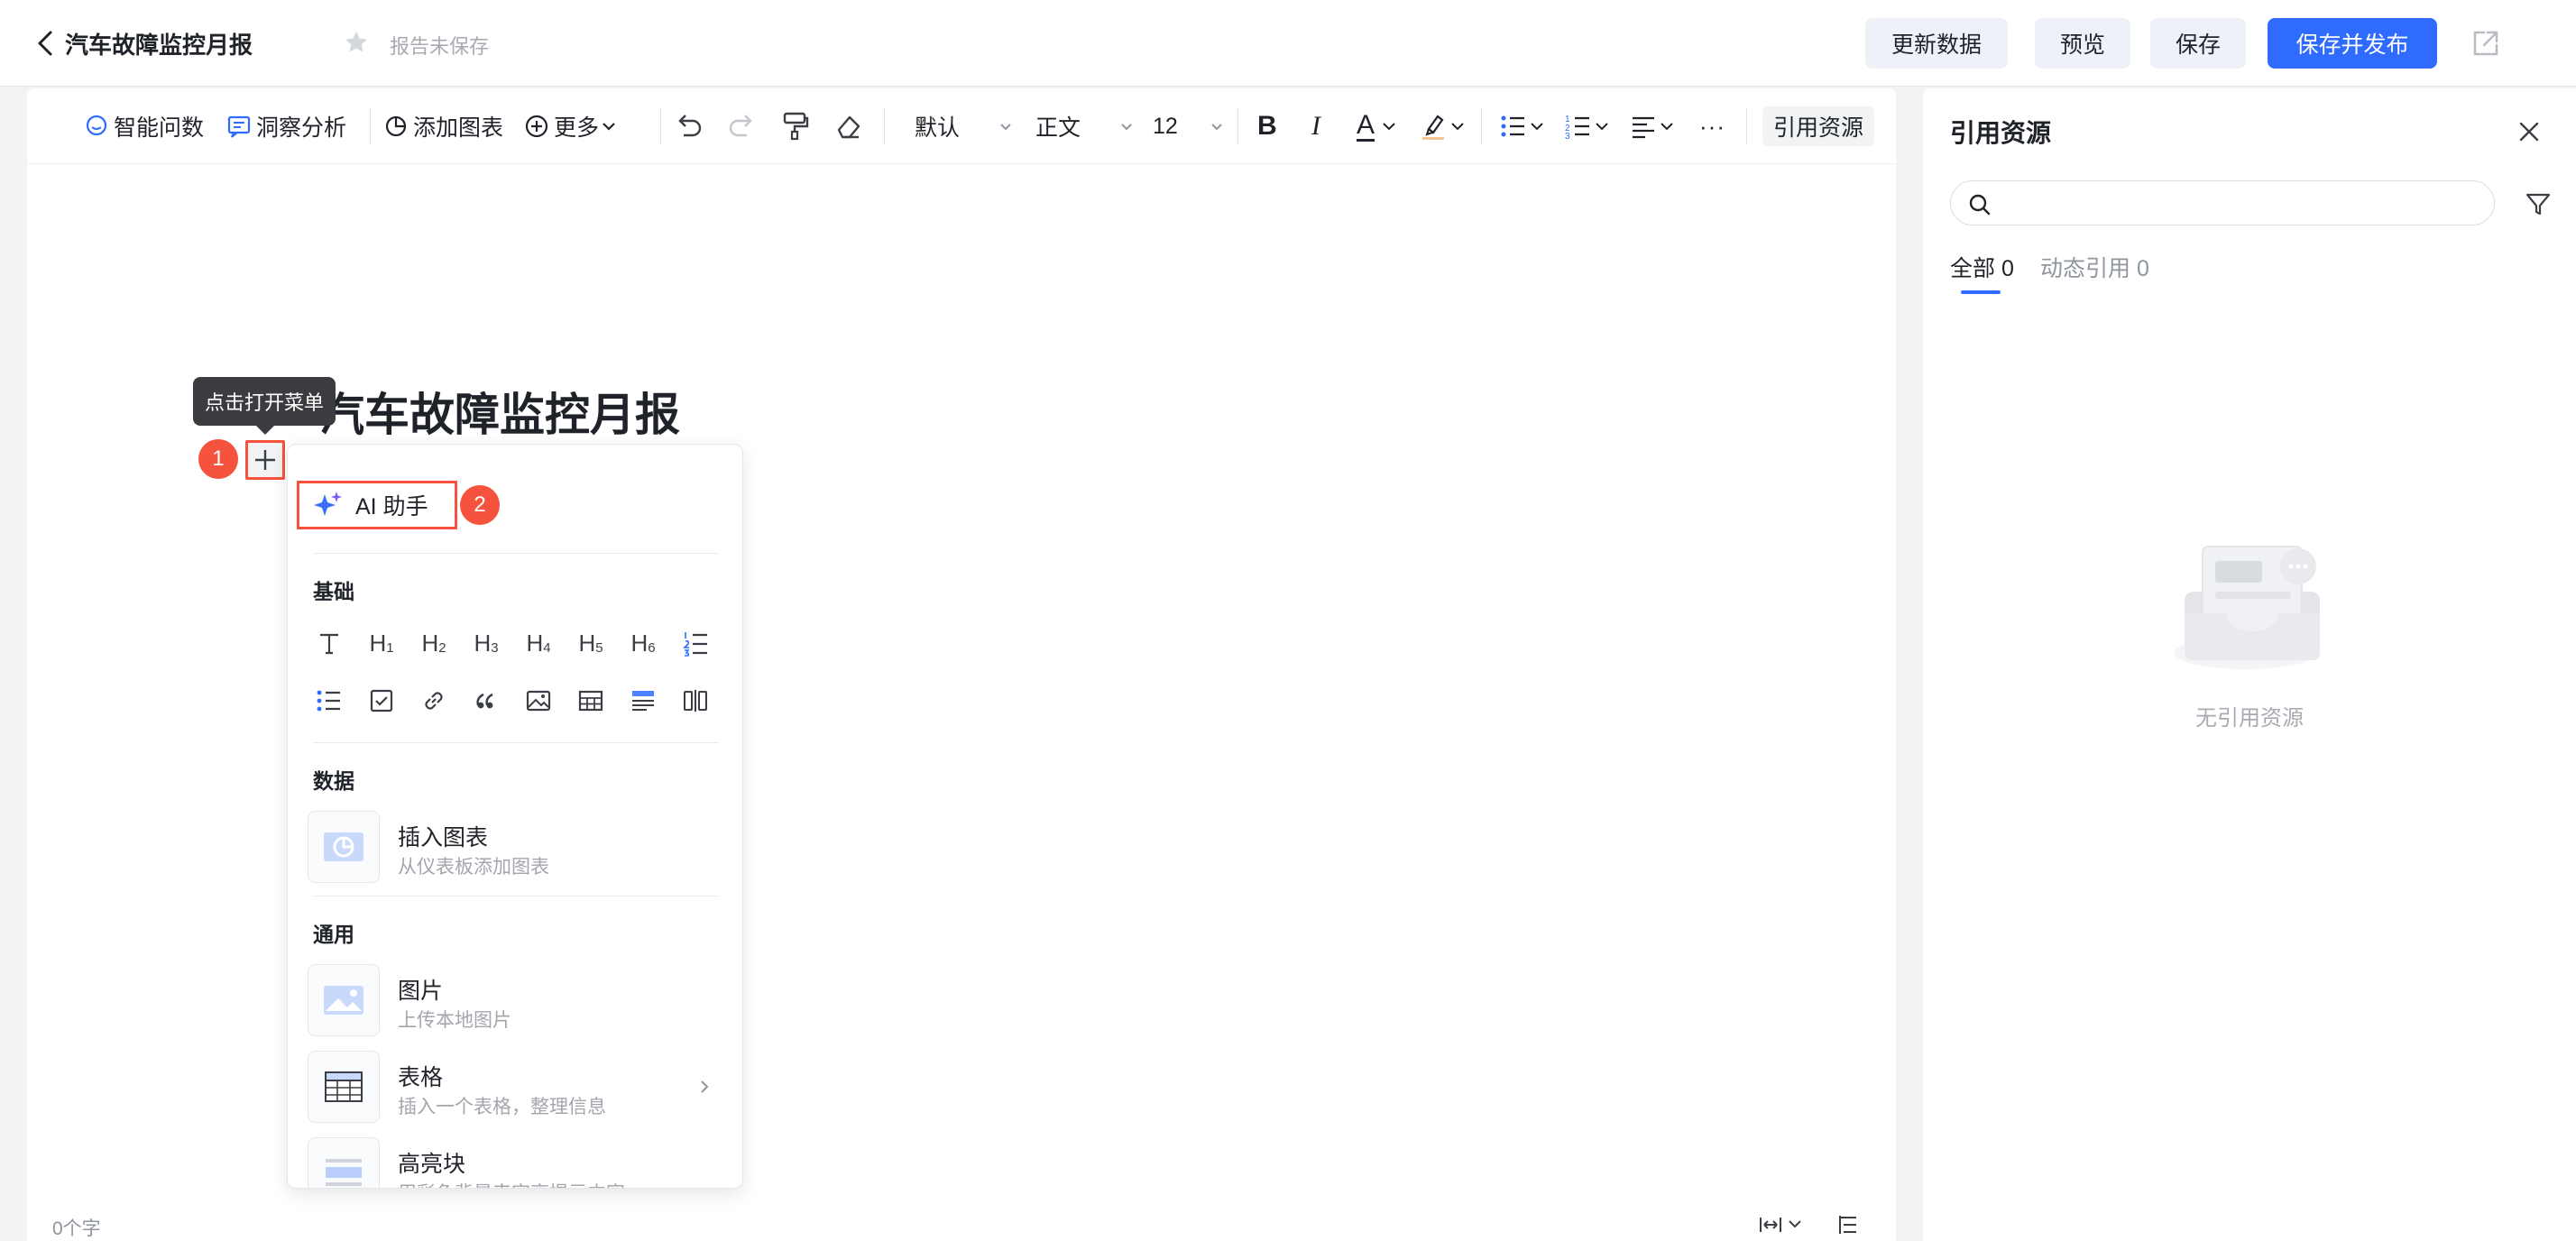  What do you see at coordinates (1267, 126) in the screenshot?
I see `bold-button: B` at bounding box center [1267, 126].